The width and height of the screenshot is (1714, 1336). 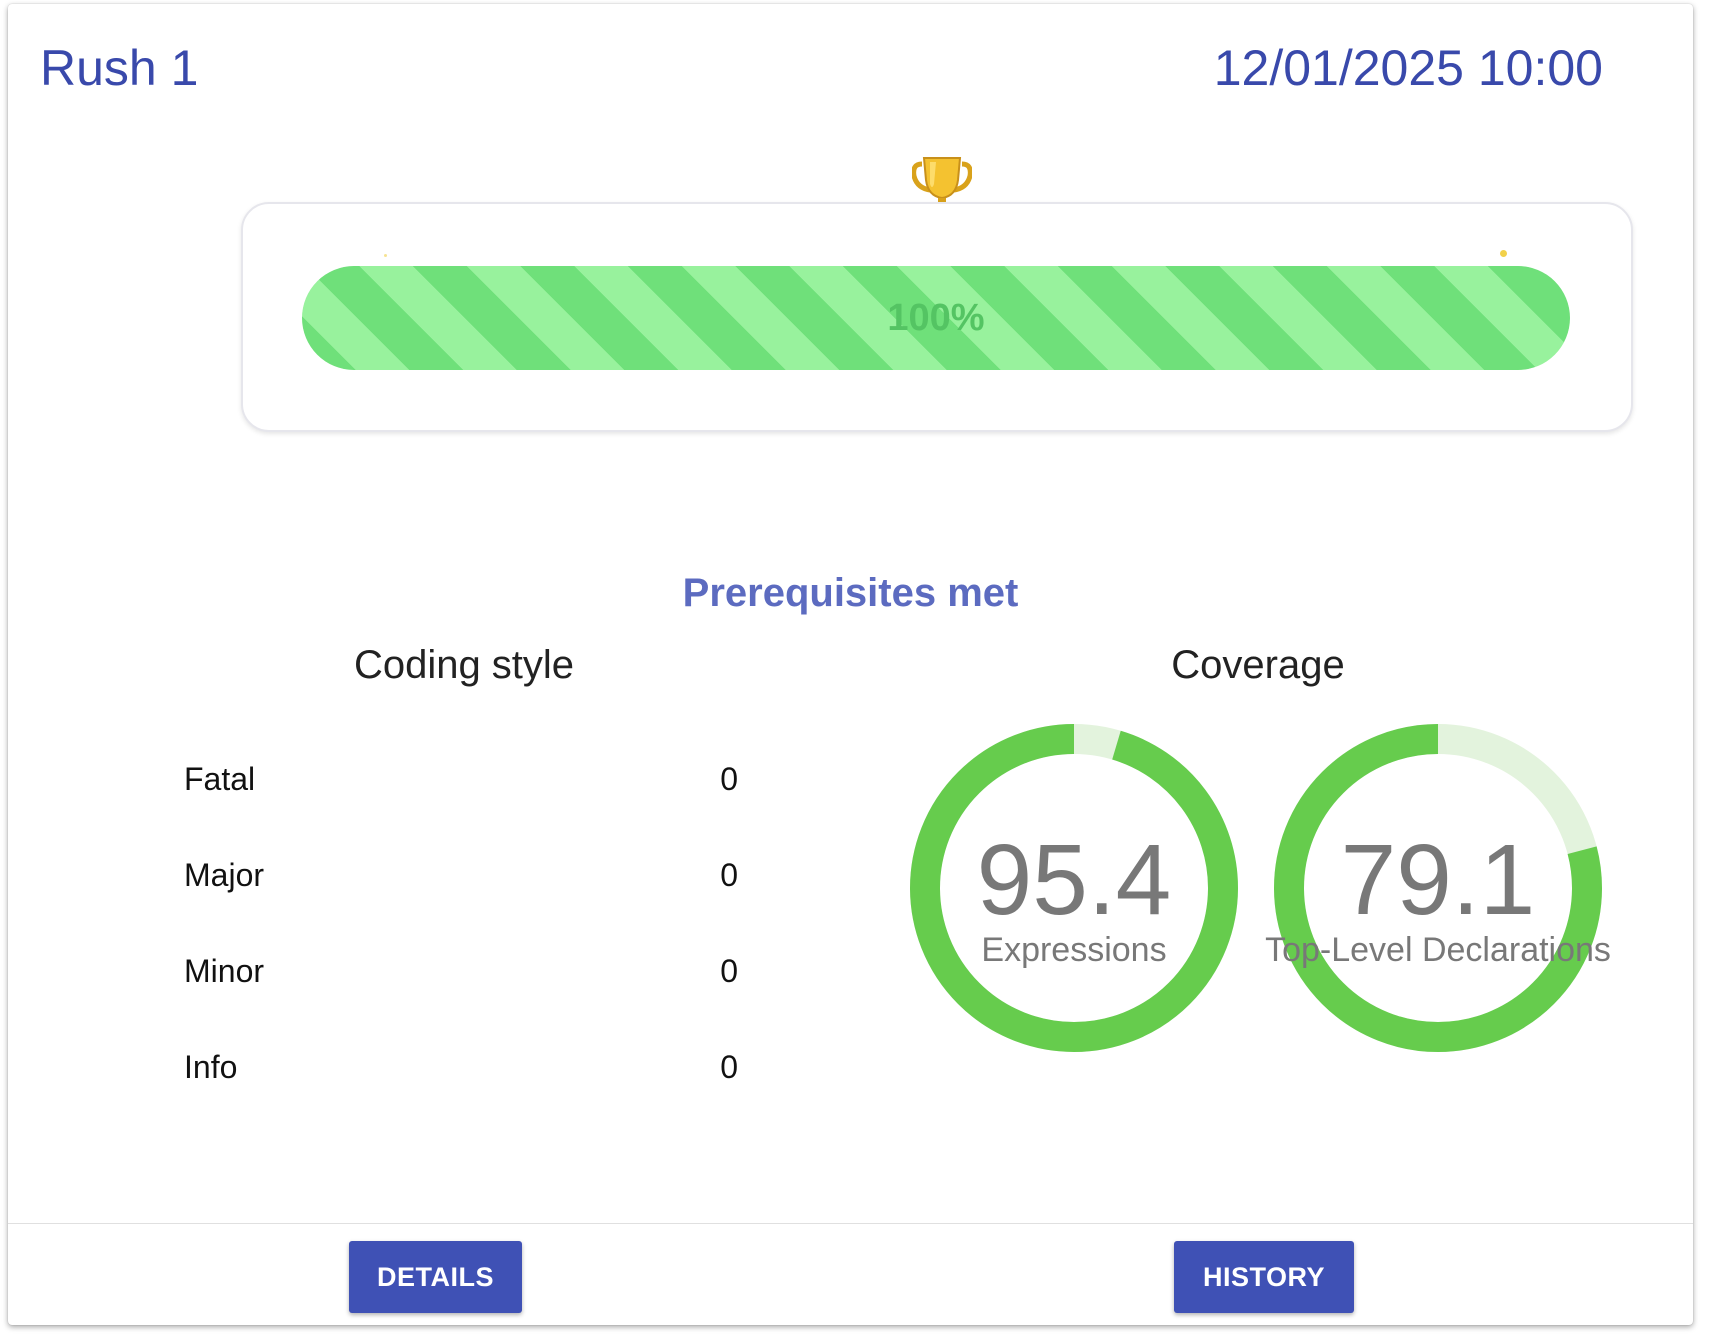 What do you see at coordinates (1408, 68) in the screenshot?
I see `card-date: 12/01/2025 10:00` at bounding box center [1408, 68].